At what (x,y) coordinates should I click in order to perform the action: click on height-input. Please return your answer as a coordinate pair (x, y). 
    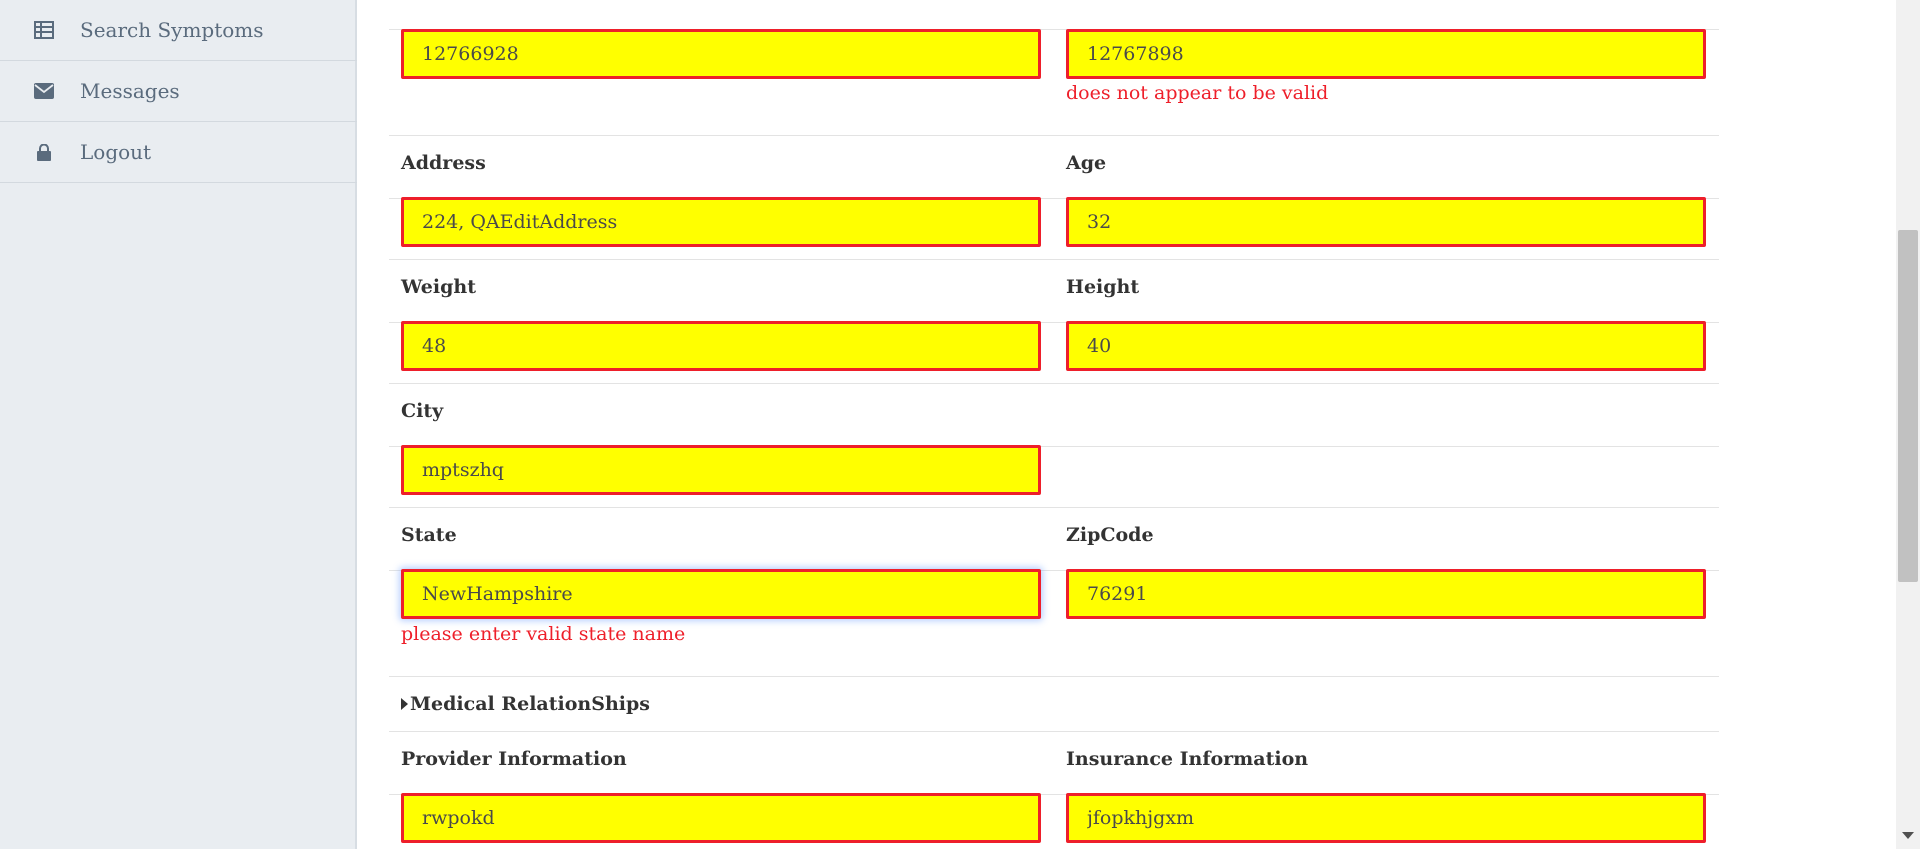
    Looking at the image, I should click on (1386, 346).